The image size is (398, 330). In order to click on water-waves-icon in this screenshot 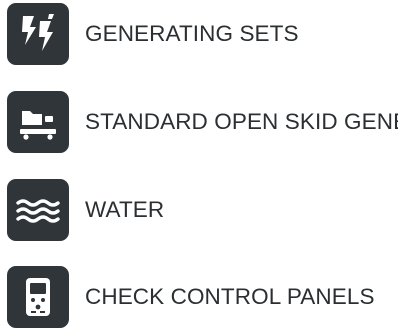, I will do `click(38, 210)`.